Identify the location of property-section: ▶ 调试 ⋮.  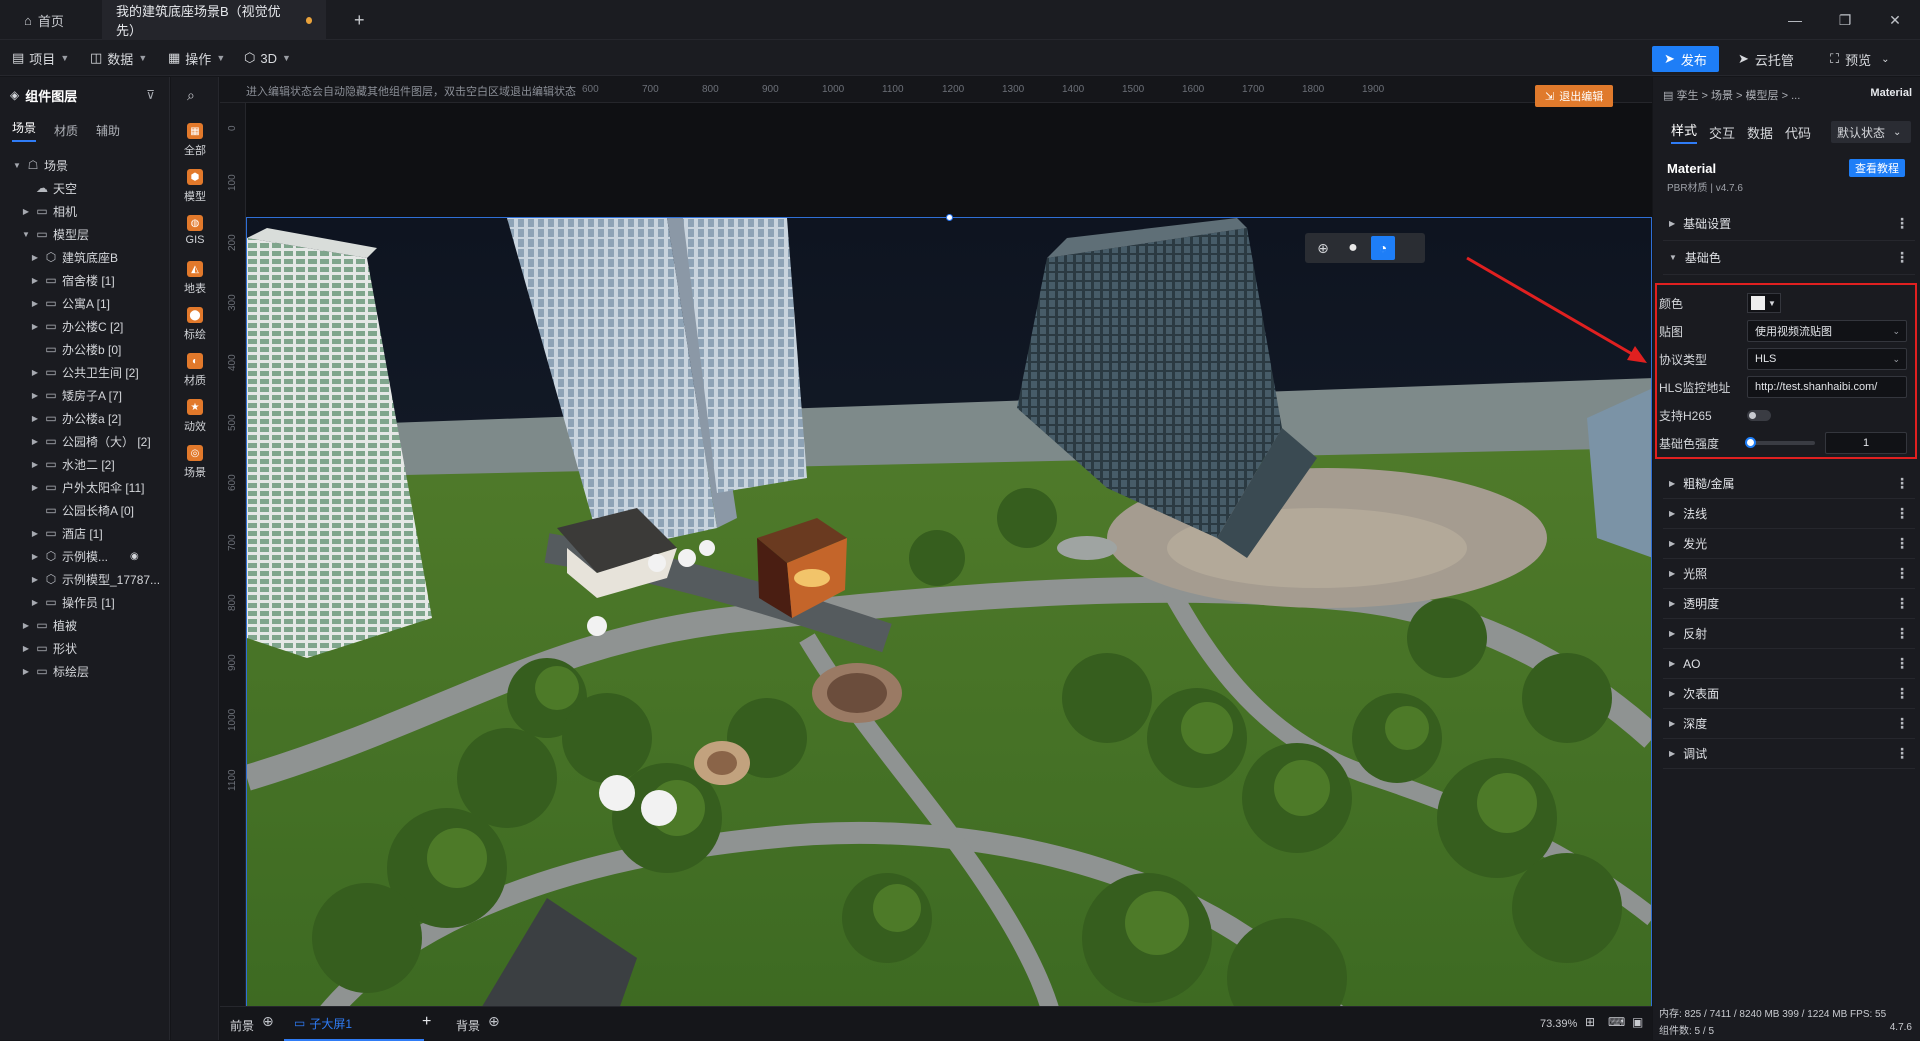
(1789, 754).